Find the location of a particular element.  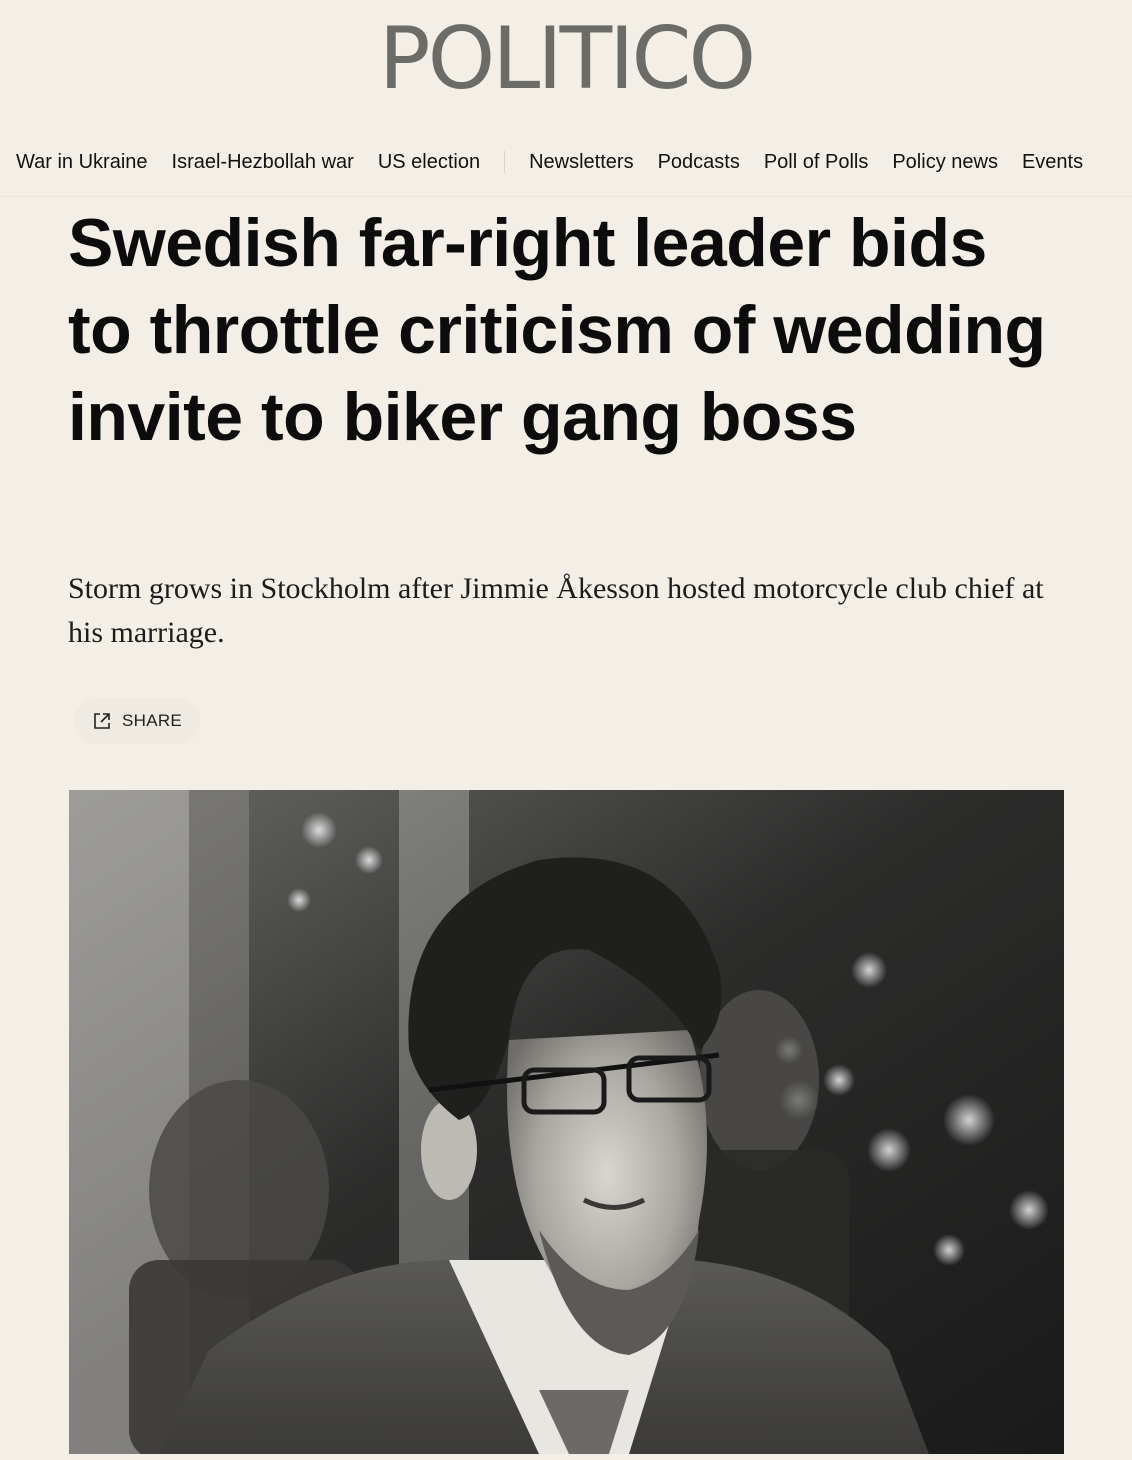

share-button: SHARE is located at coordinates (137, 721).